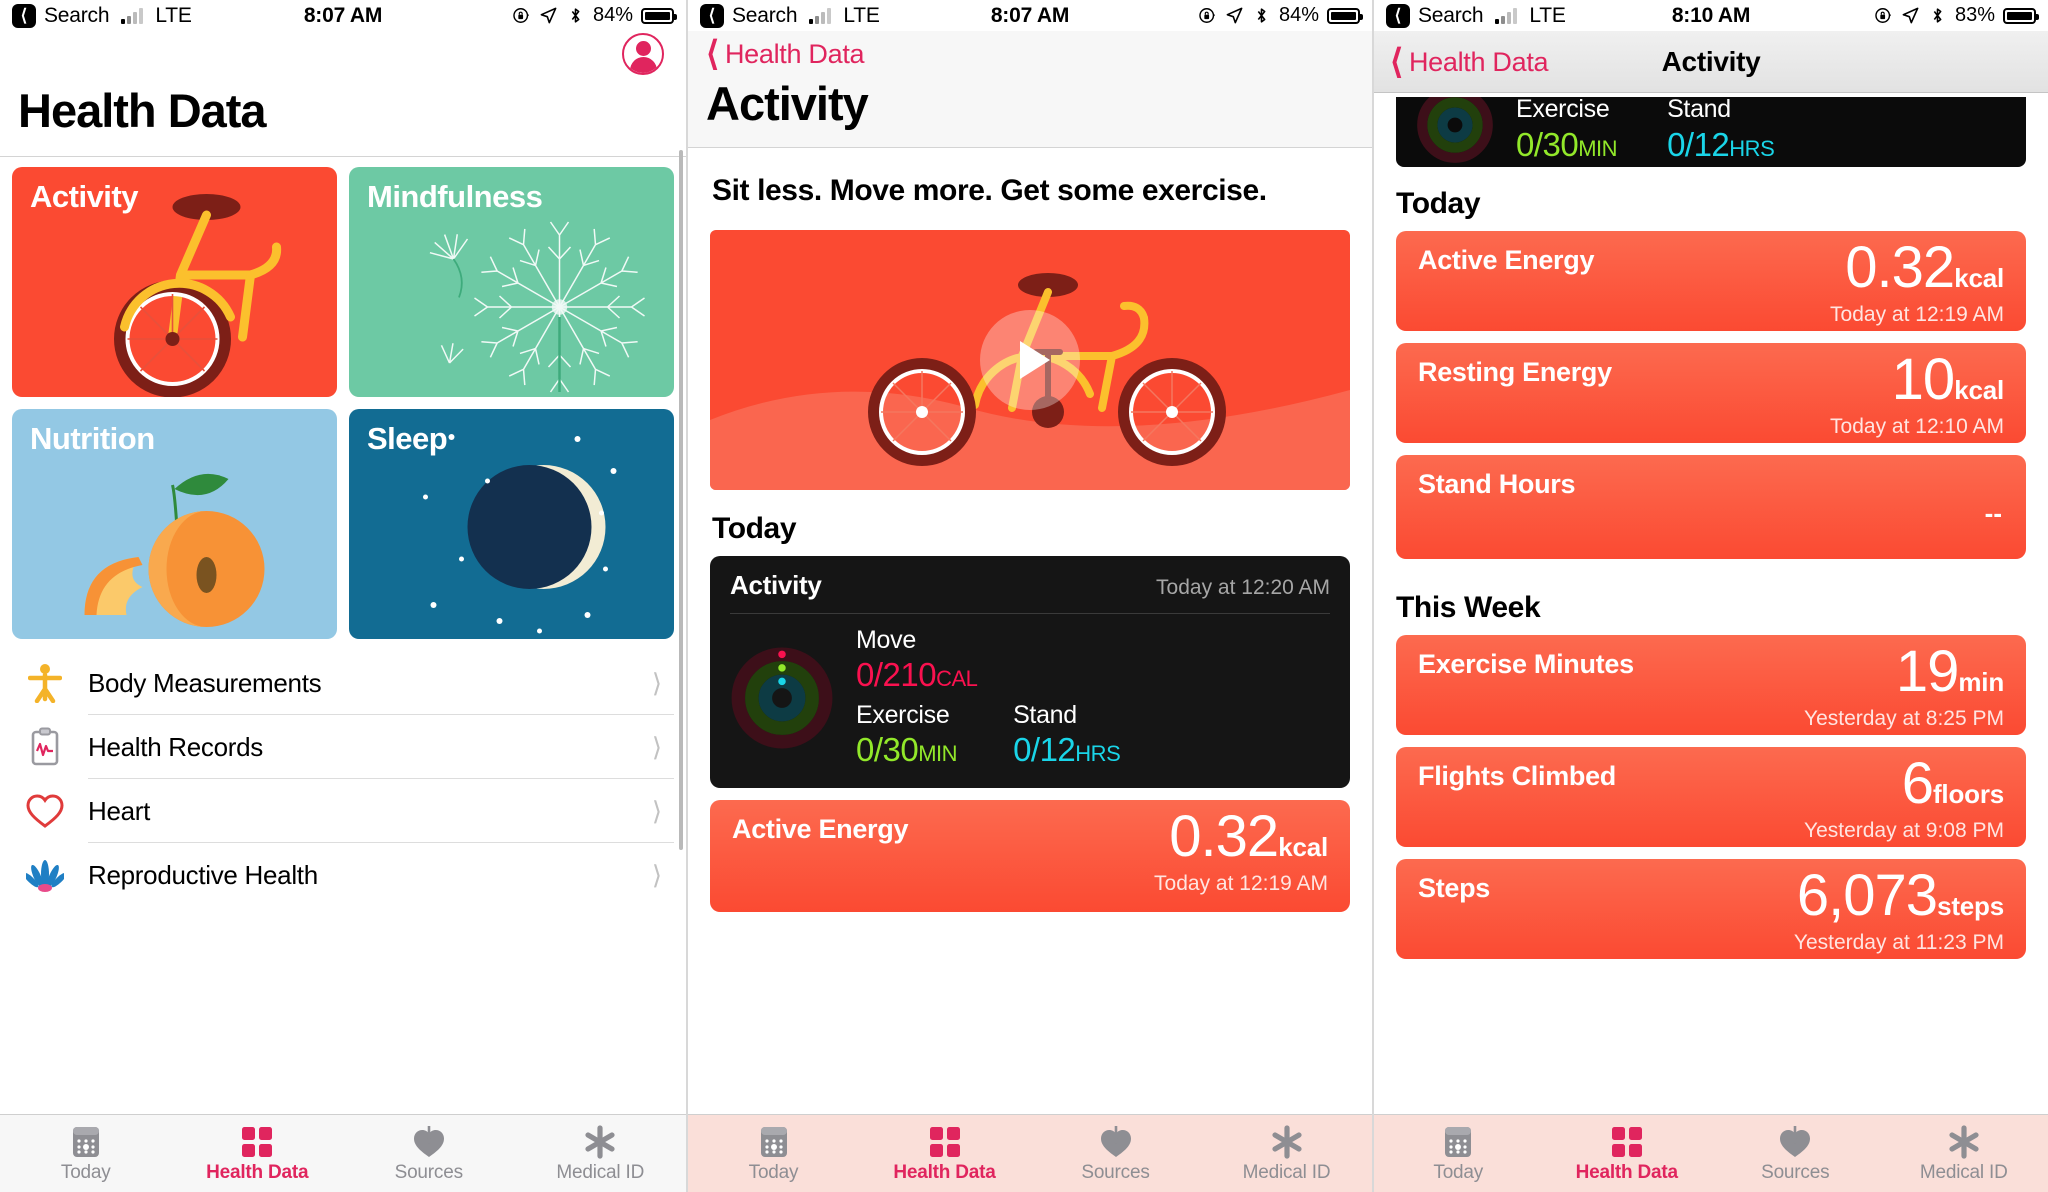 This screenshot has width=2048, height=1192. Describe the element at coordinates (1030, 54) in the screenshot. I see `back-button-health-data: ⟨ Health Data` at that location.